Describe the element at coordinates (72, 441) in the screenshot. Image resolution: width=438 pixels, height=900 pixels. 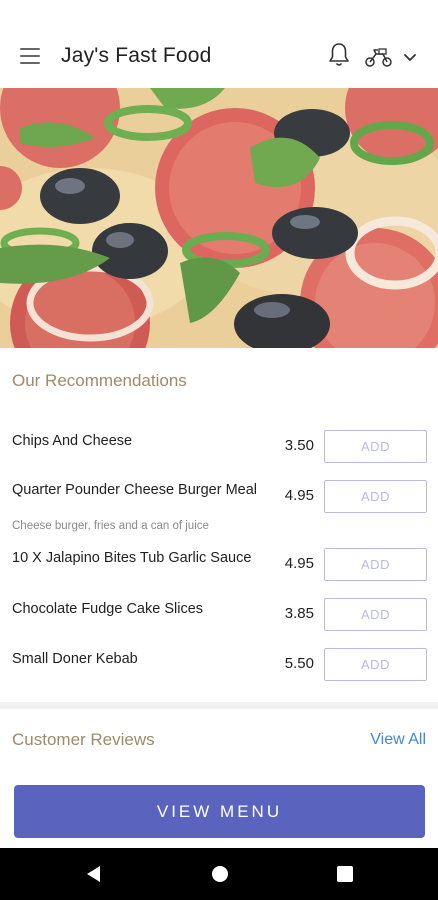
I see `item-name: Chips And Cheese` at that location.